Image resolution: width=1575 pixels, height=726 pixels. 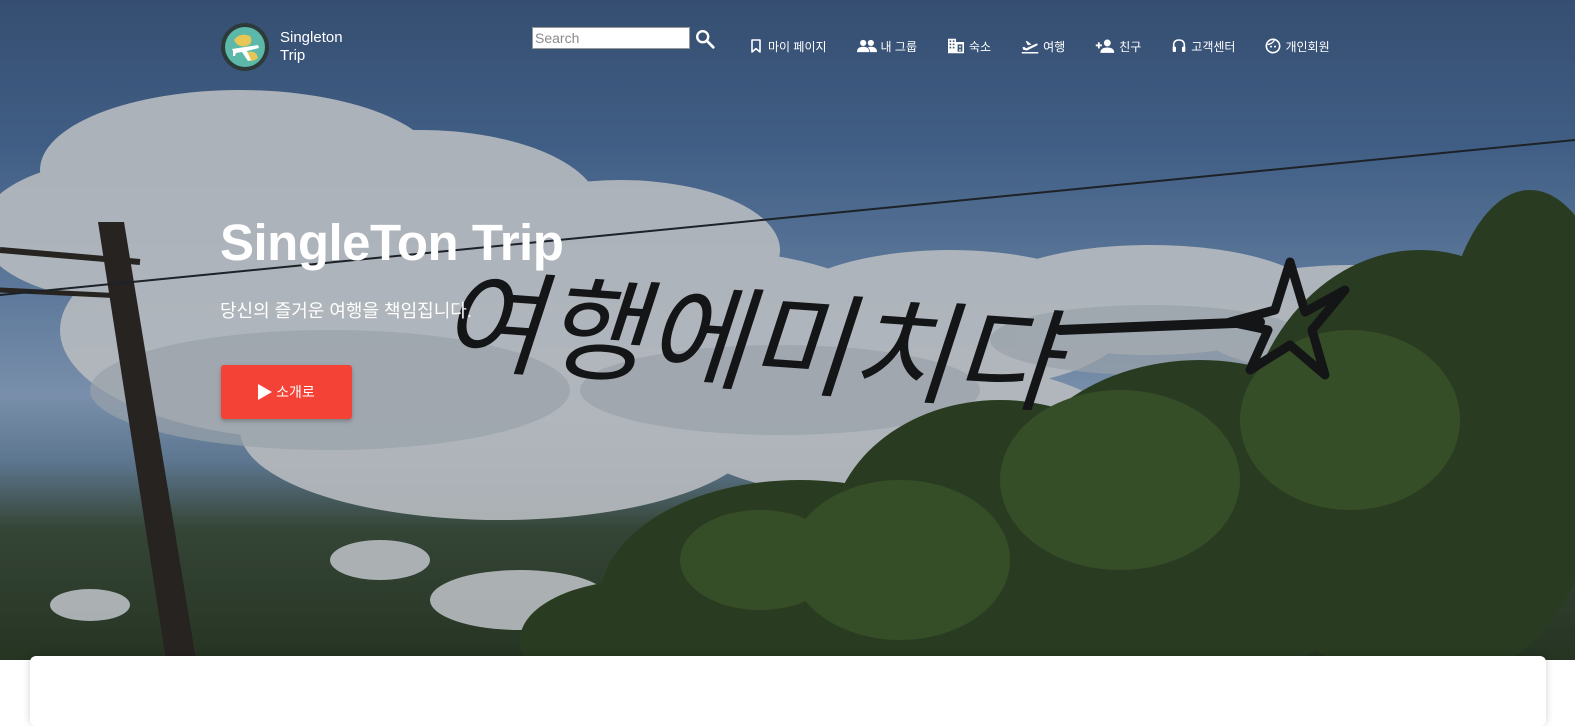 I want to click on search-button, so click(x=705, y=39).